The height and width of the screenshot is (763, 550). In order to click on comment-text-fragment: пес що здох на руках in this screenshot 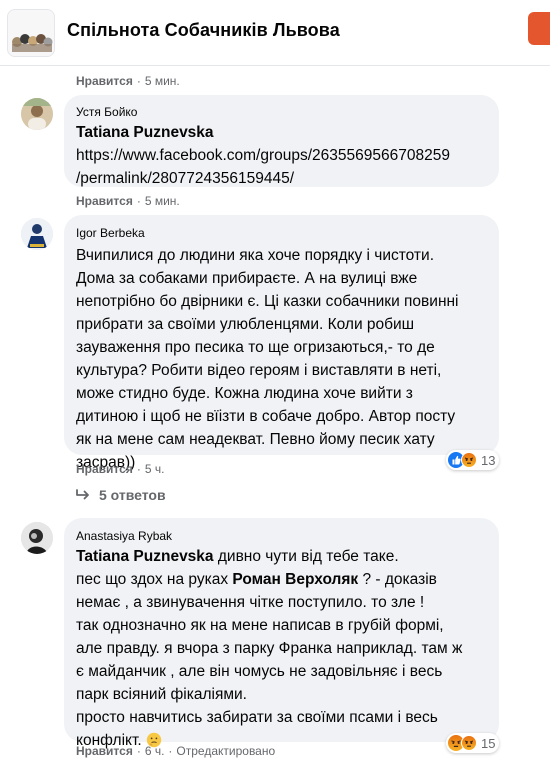, I will do `click(154, 579)`.